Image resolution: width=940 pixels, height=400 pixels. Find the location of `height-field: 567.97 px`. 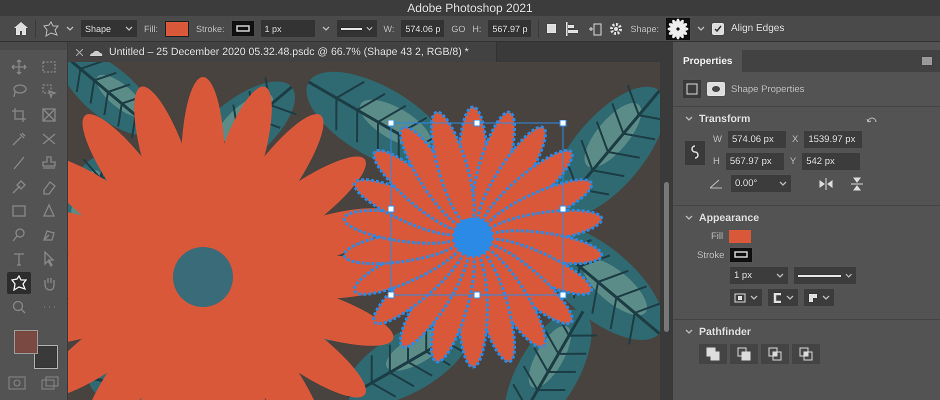

height-field: 567.97 px is located at coordinates (755, 161).